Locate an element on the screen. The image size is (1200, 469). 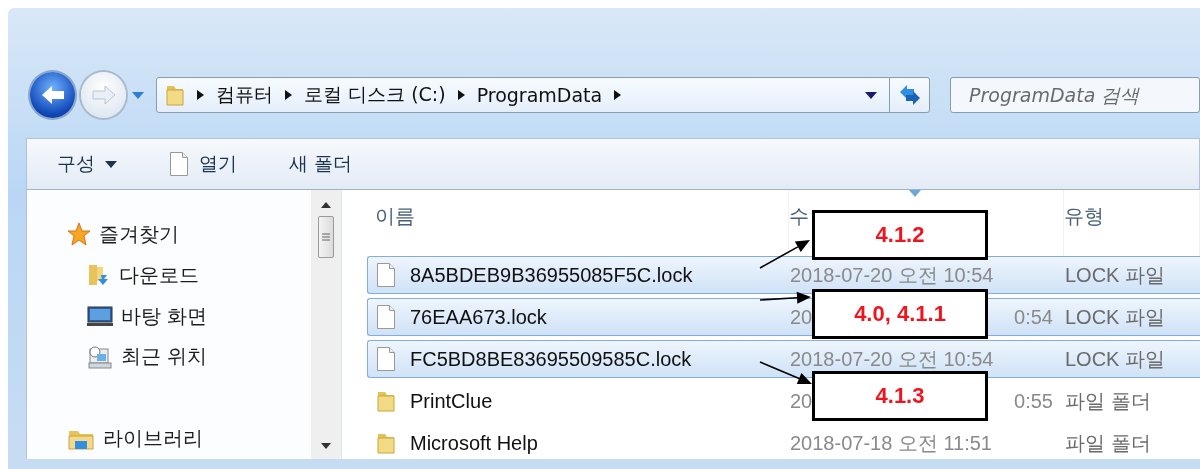
file-name: FC5BD8BE83695509585C.lock is located at coordinates (551, 359).